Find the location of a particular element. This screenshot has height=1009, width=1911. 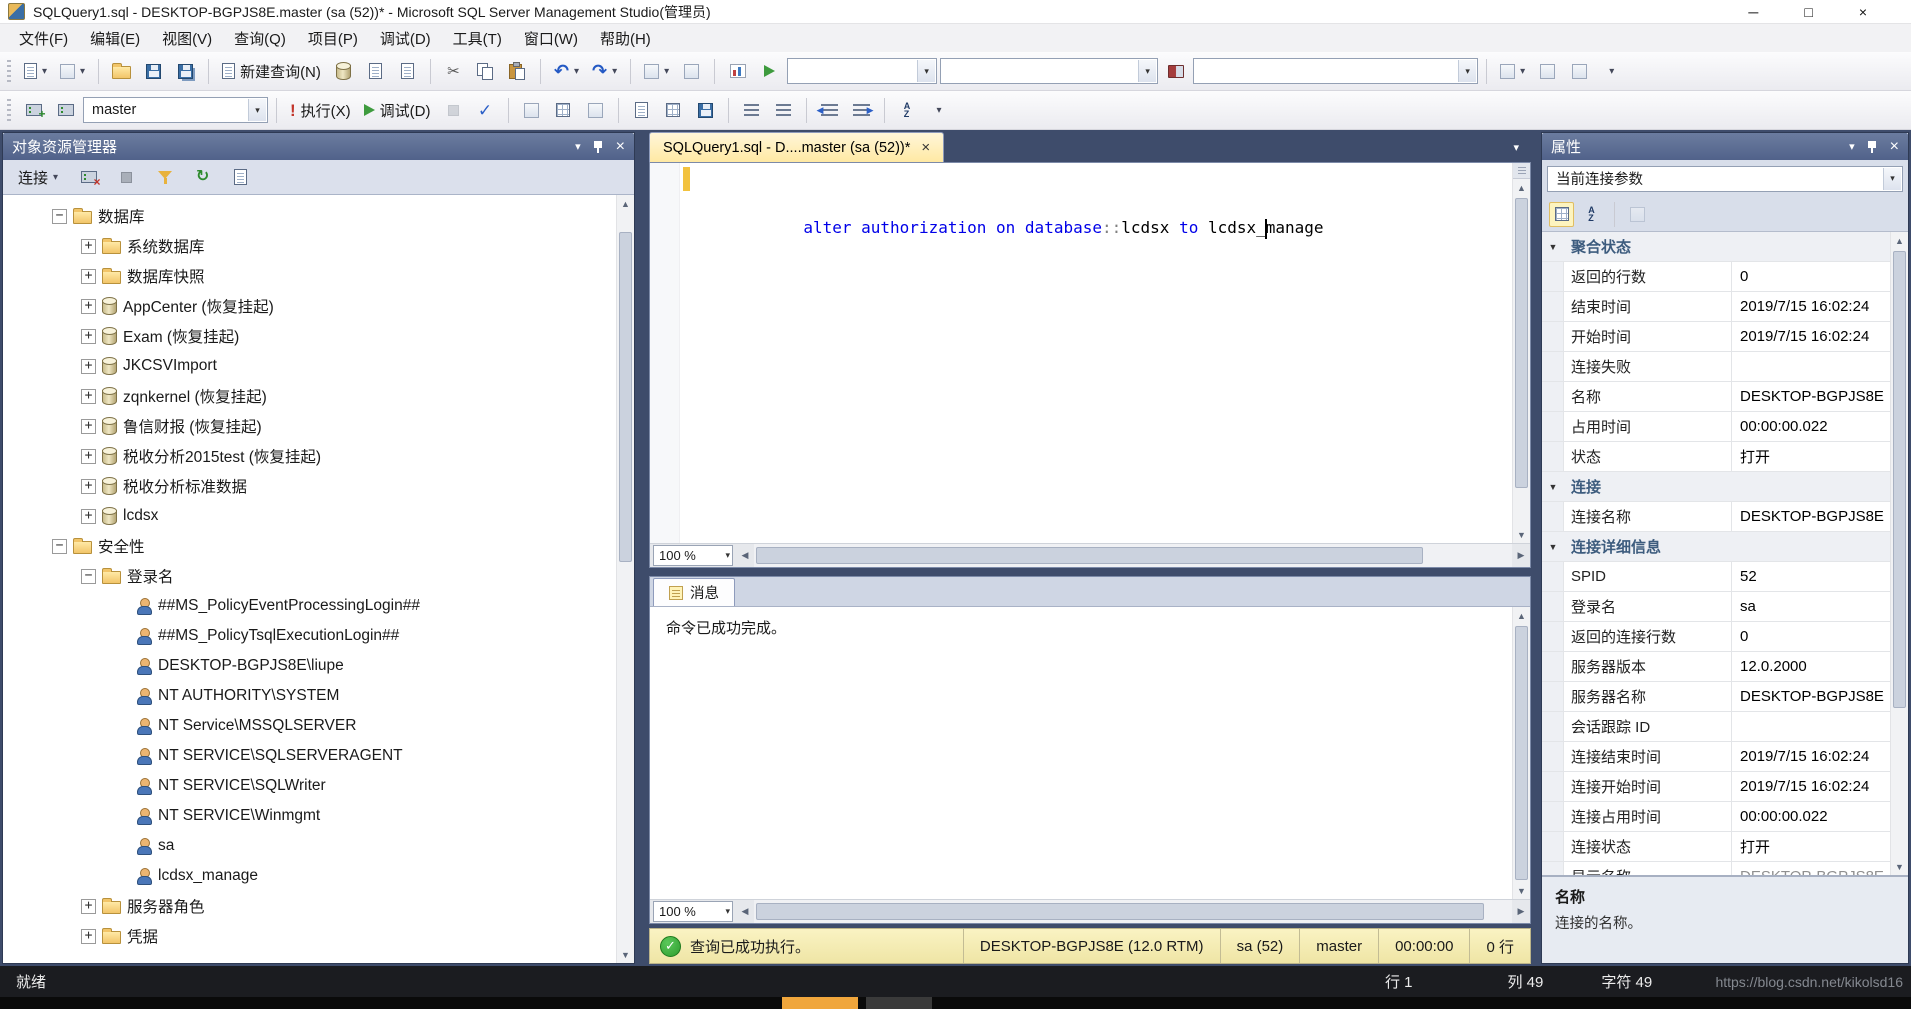

increase-indent-button is located at coordinates (861, 110).